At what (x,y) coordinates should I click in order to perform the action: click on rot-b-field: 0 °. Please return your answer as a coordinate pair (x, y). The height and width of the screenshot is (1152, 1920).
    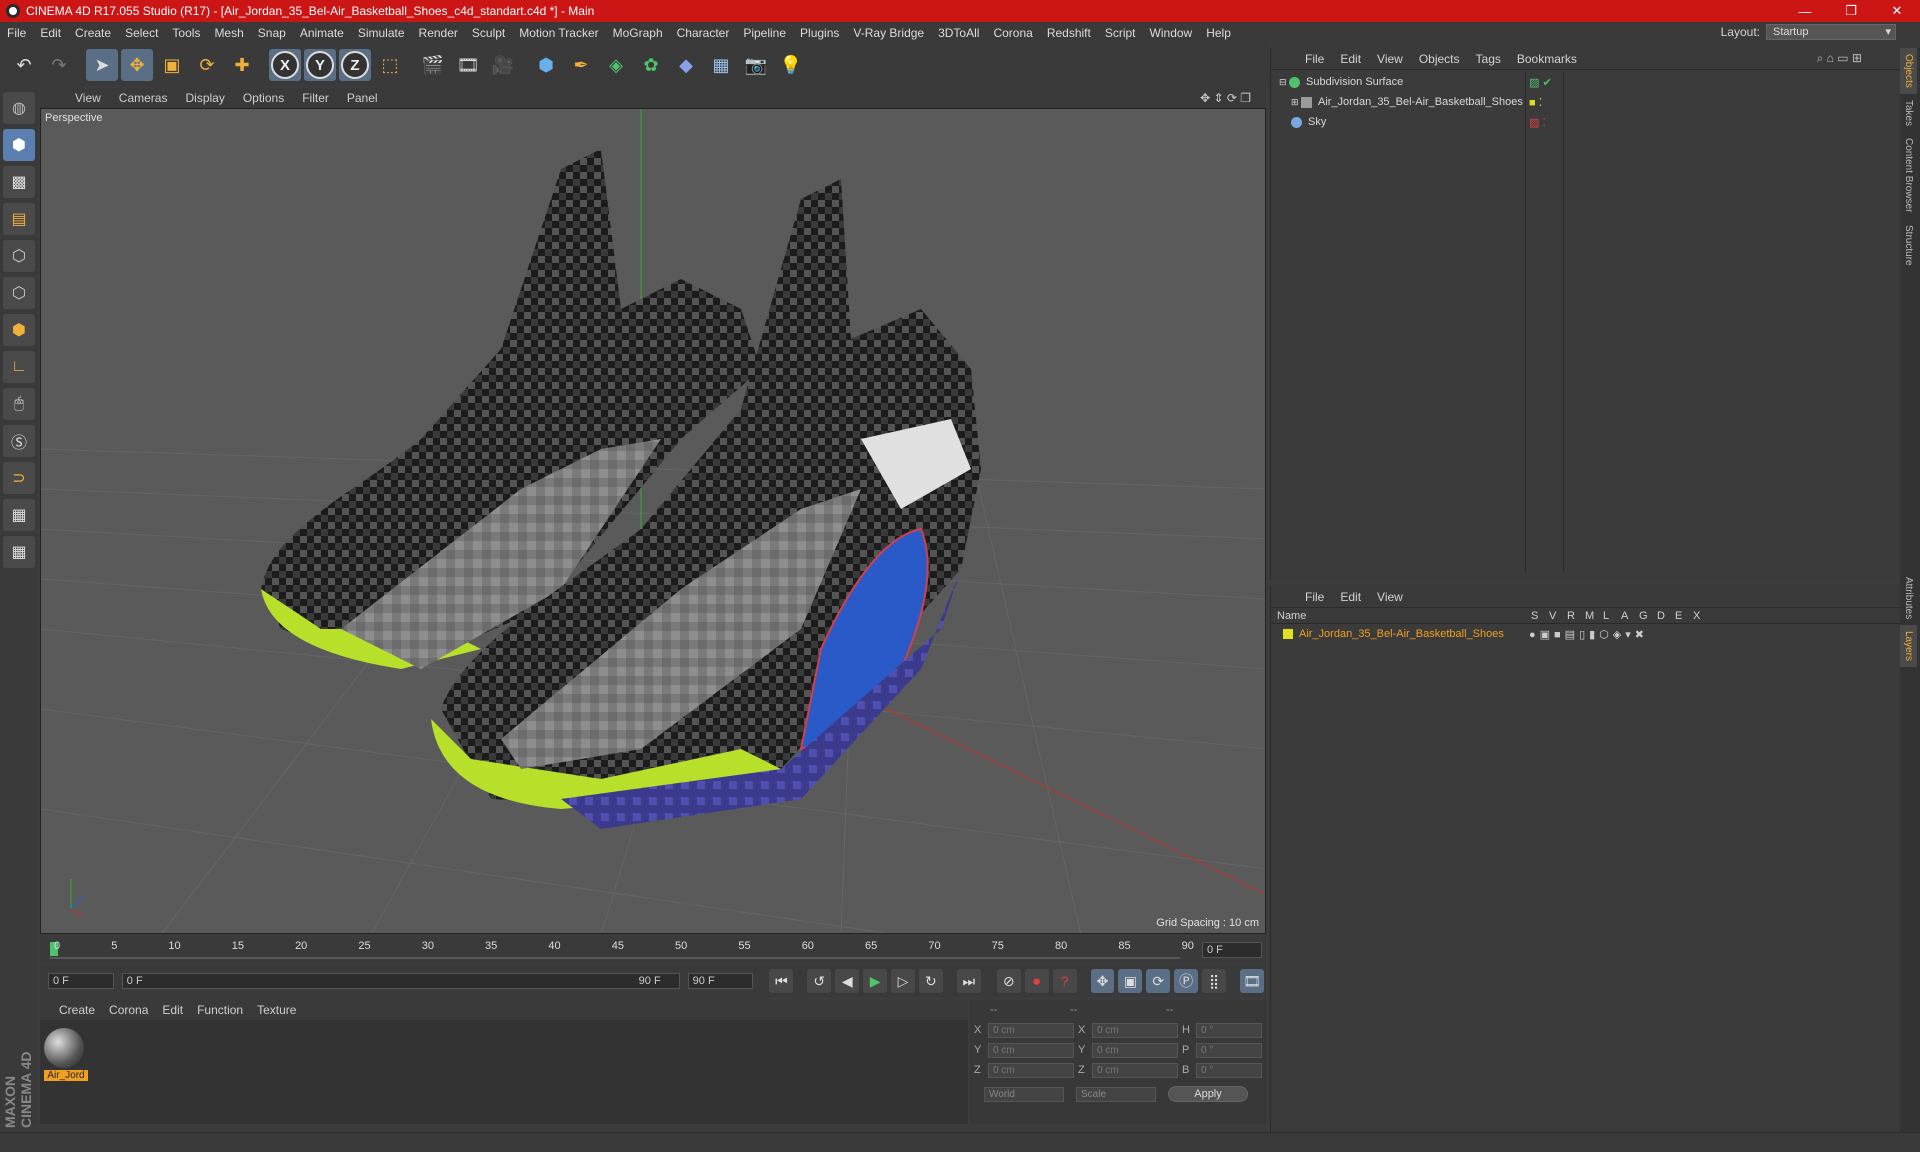
    Looking at the image, I should click on (1229, 1070).